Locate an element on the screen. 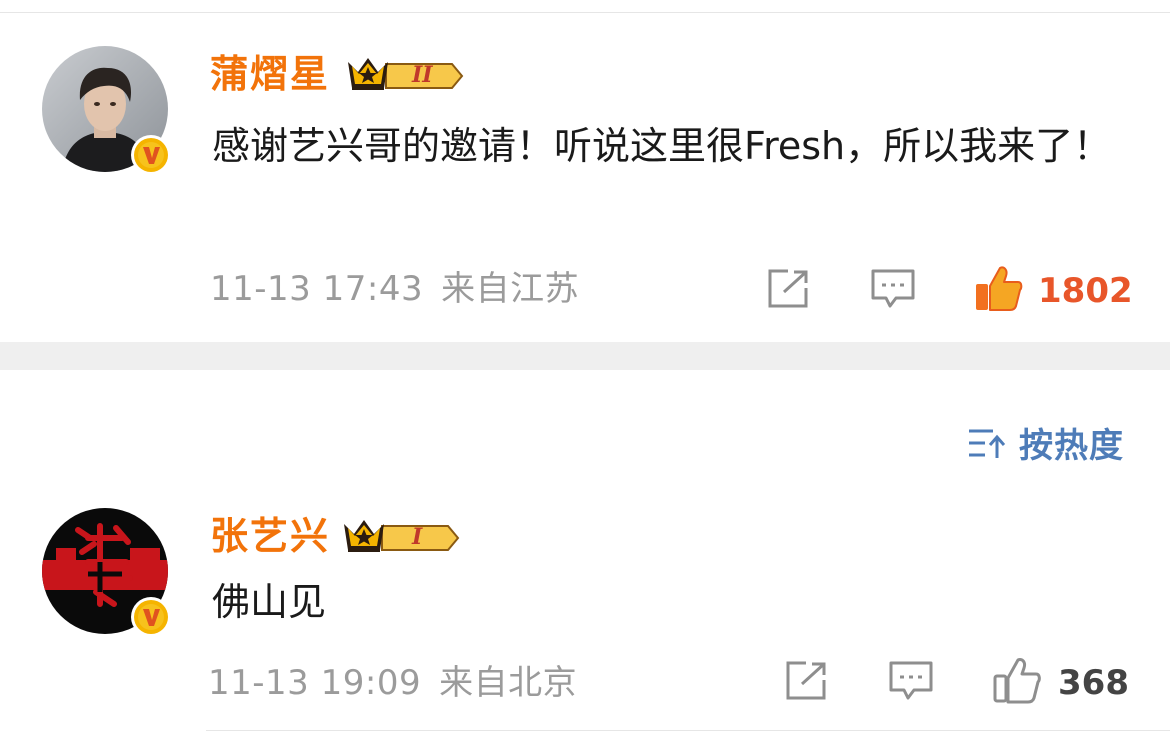 This screenshot has width=1170, height=740. bottom-divider is located at coordinates (688, 730).